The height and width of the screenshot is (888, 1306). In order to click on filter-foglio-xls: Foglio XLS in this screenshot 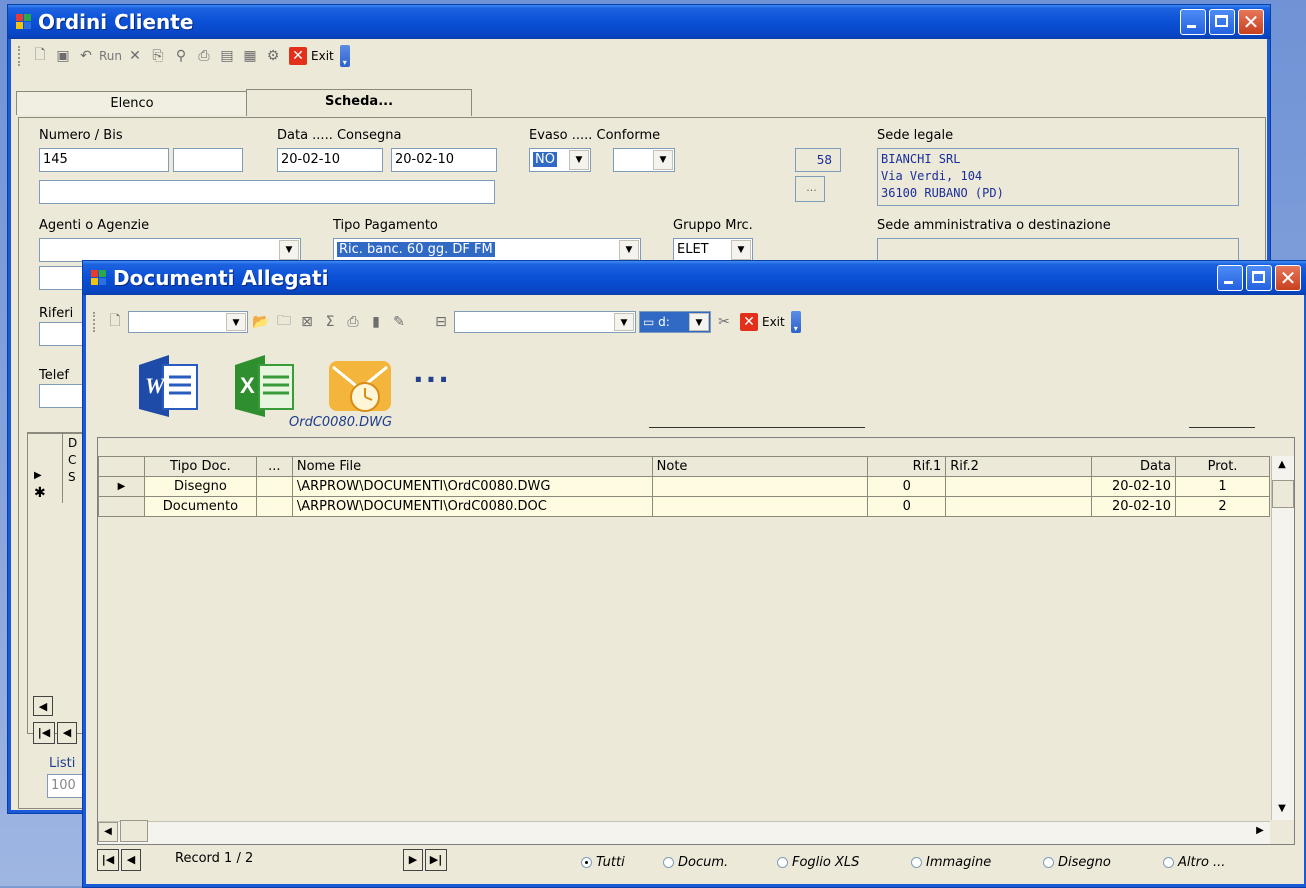, I will do `click(818, 862)`.